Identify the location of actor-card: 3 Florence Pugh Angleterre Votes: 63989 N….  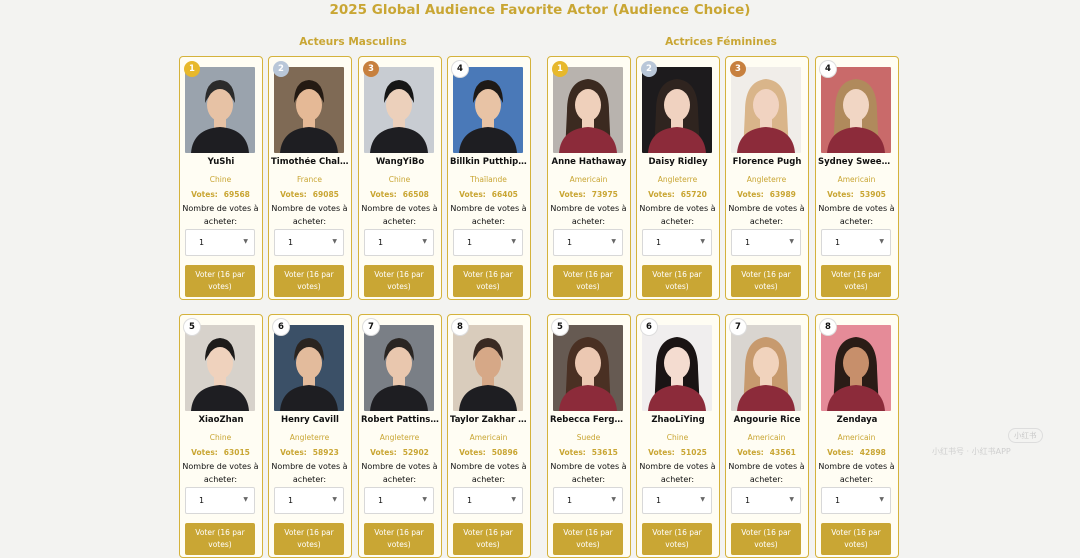
(767, 178).